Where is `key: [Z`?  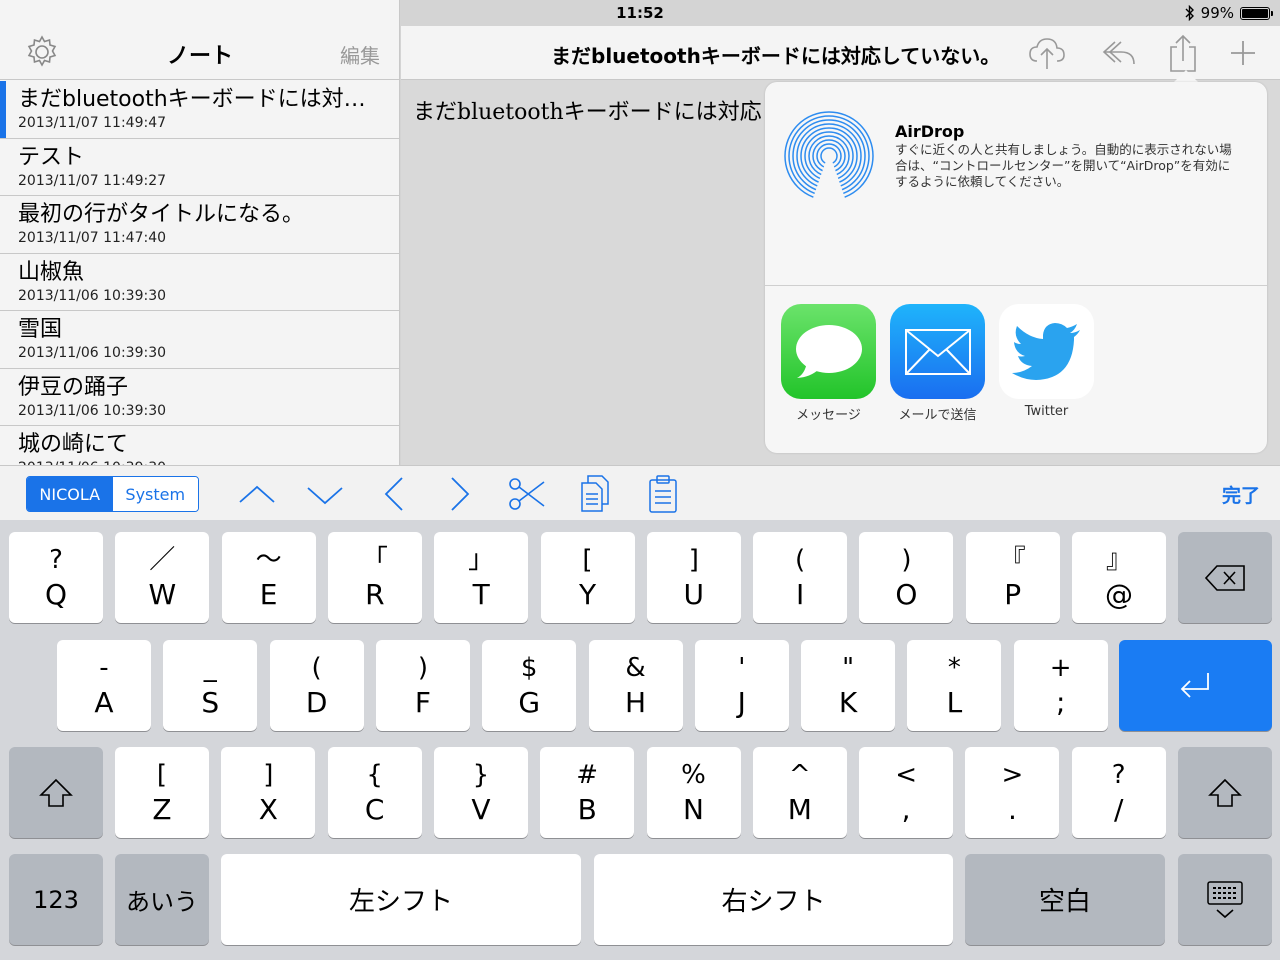 key: [Z is located at coordinates (162, 792).